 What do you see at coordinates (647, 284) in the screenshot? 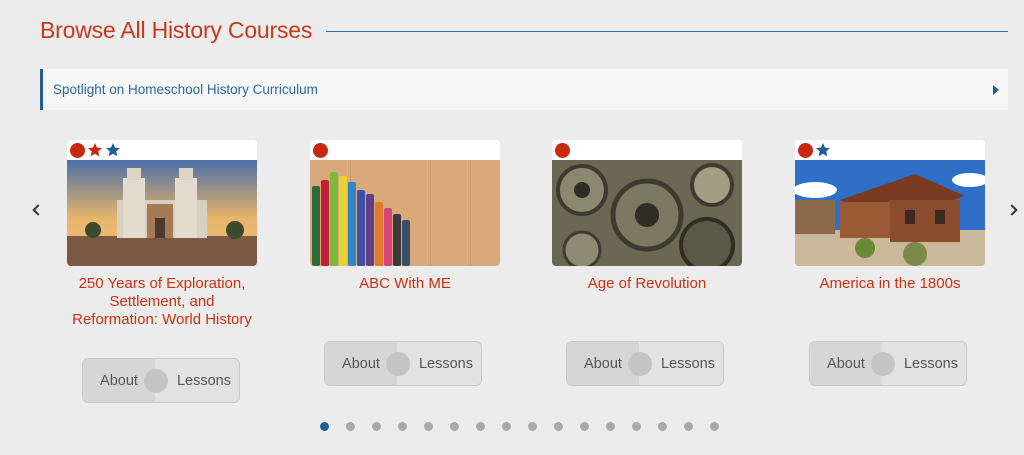
I see `course-title: Age of Revolution` at bounding box center [647, 284].